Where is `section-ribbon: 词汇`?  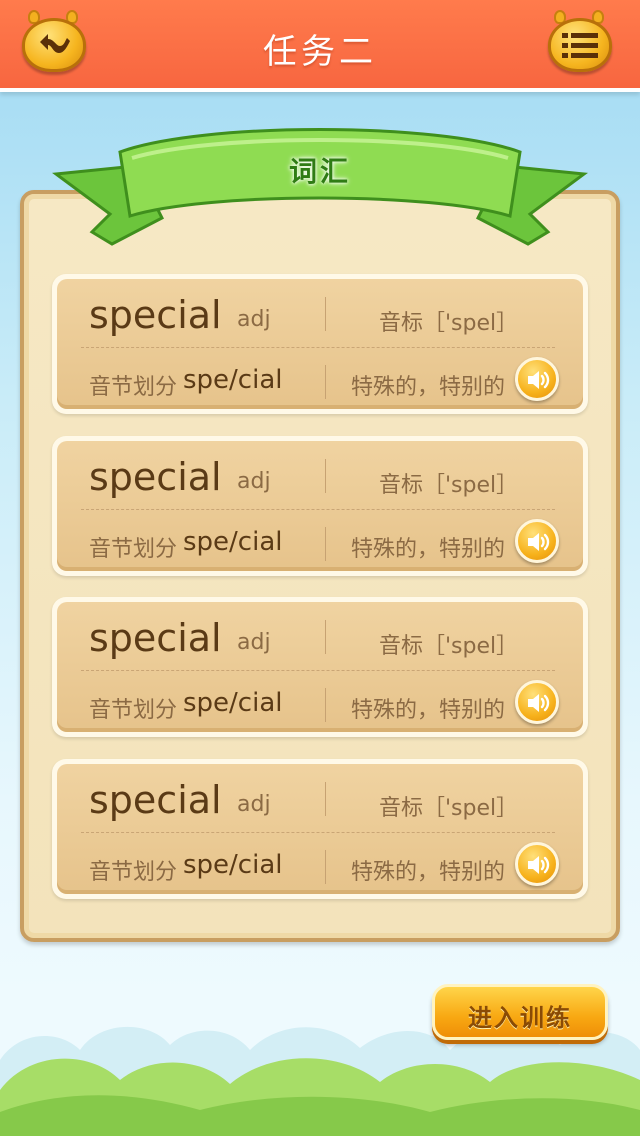
section-ribbon: 词汇 is located at coordinates (320, 190).